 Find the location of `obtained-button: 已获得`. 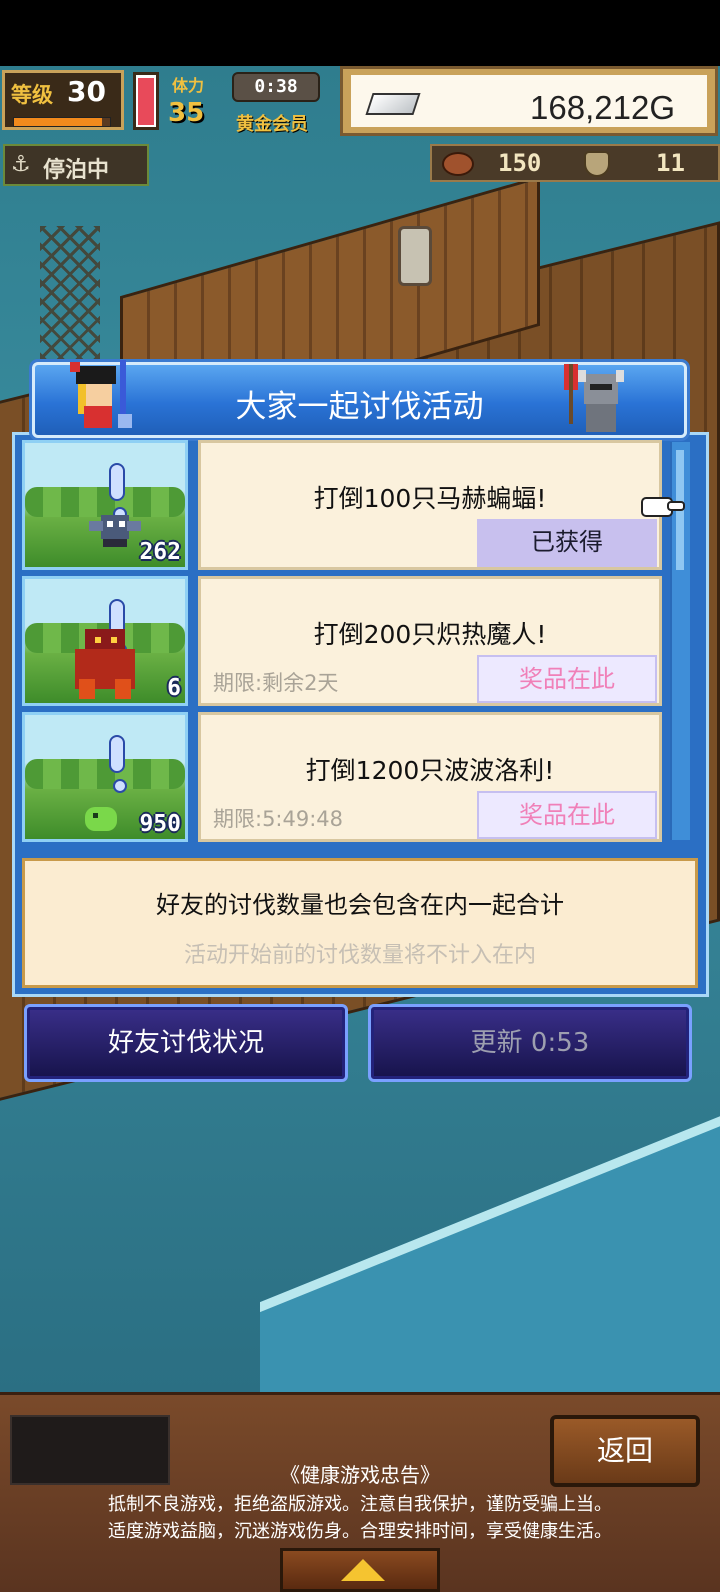

obtained-button: 已获得 is located at coordinates (567, 543).